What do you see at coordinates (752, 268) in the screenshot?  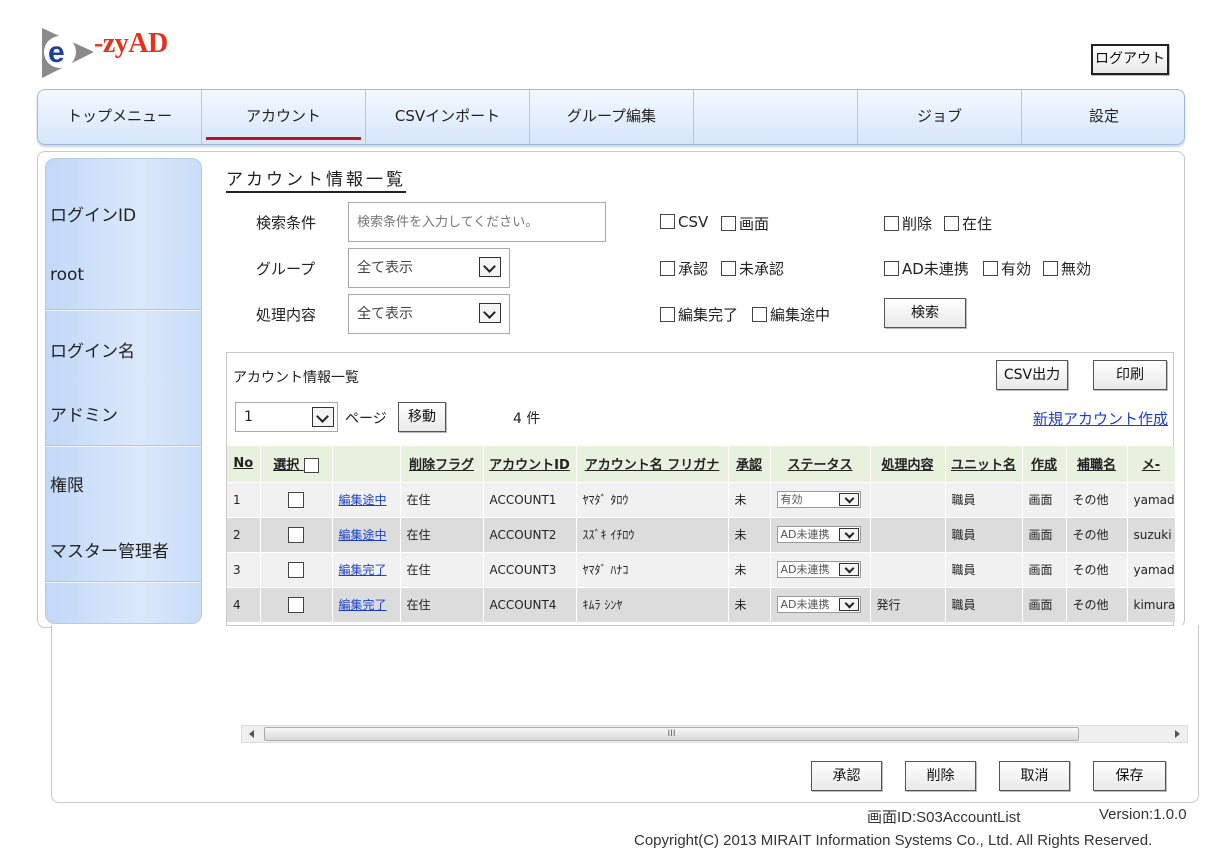 I see `filter-unapproved-checkbox: 未承認` at bounding box center [752, 268].